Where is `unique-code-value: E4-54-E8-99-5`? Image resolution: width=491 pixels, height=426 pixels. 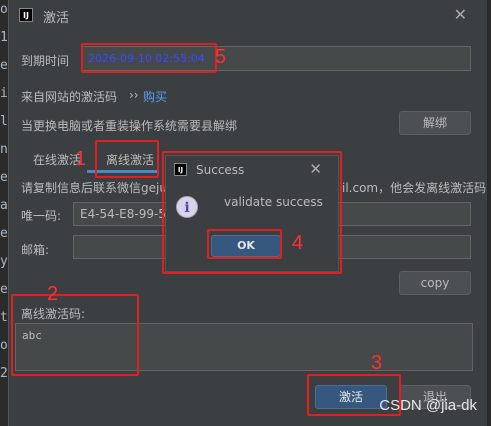
unique-code-value: E4-54-E8-99-5 is located at coordinates (123, 214).